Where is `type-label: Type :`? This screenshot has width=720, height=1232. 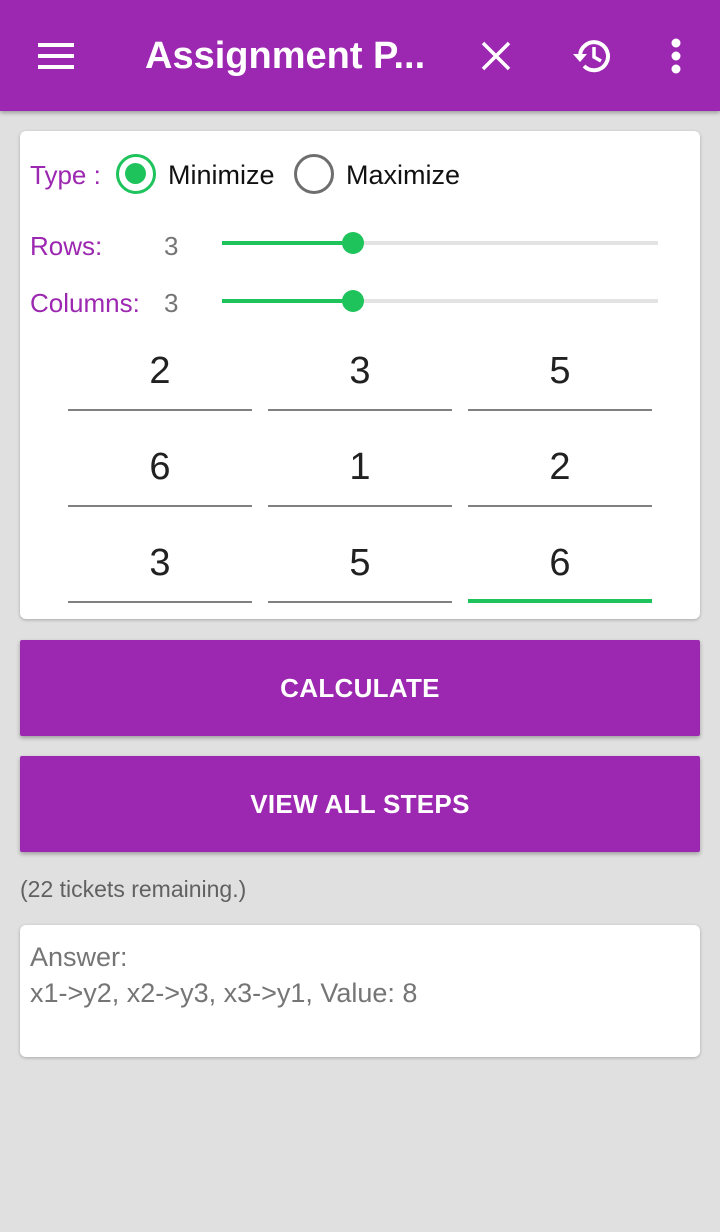
type-label: Type : is located at coordinates (65, 175).